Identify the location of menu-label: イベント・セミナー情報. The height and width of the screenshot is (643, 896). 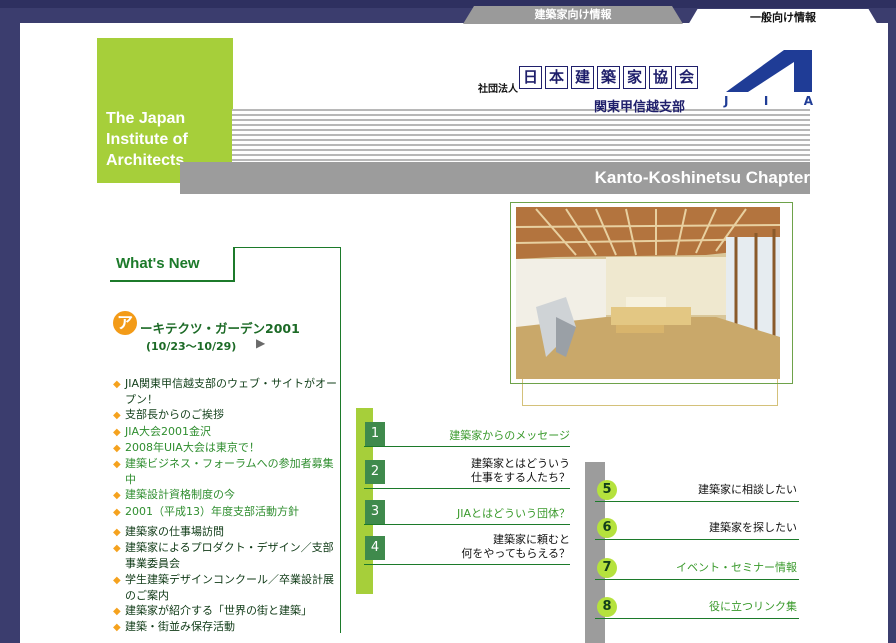
(736, 567).